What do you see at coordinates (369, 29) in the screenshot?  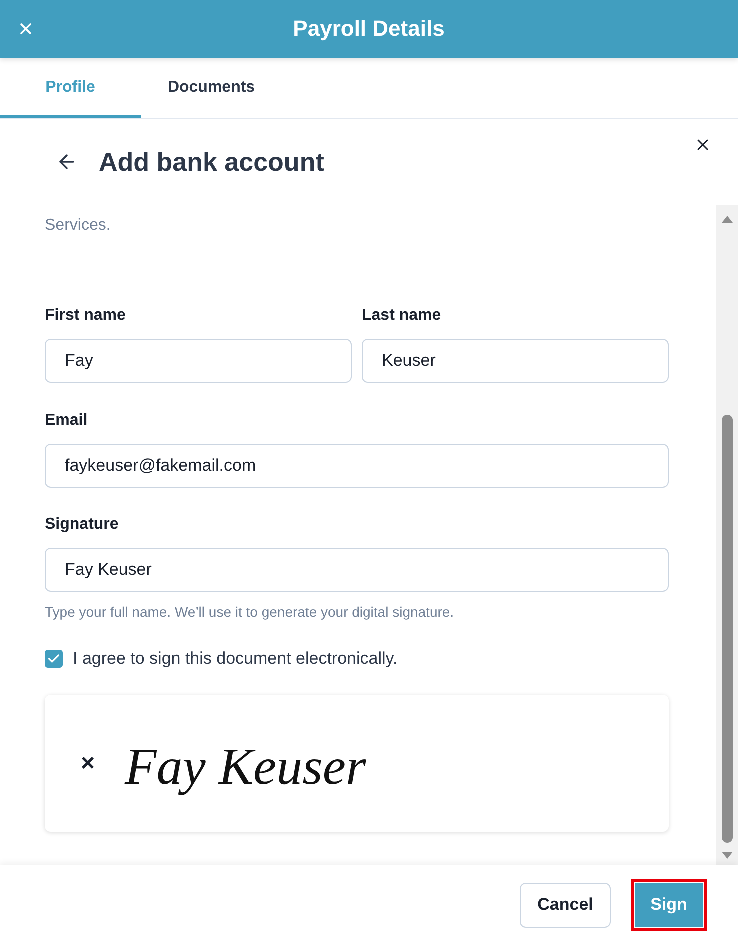 I see `window-title: Payroll Details` at bounding box center [369, 29].